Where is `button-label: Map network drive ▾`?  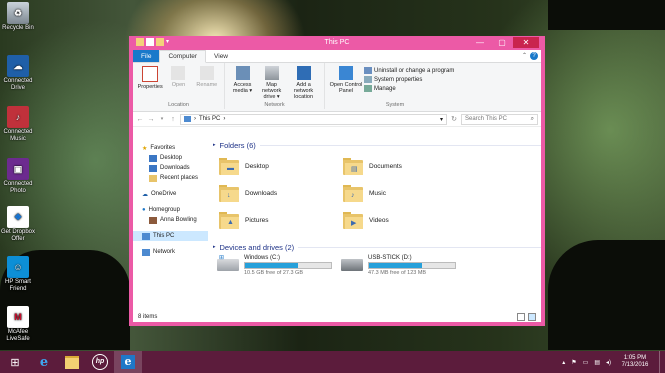 button-label: Map network drive ▾ is located at coordinates (271, 91).